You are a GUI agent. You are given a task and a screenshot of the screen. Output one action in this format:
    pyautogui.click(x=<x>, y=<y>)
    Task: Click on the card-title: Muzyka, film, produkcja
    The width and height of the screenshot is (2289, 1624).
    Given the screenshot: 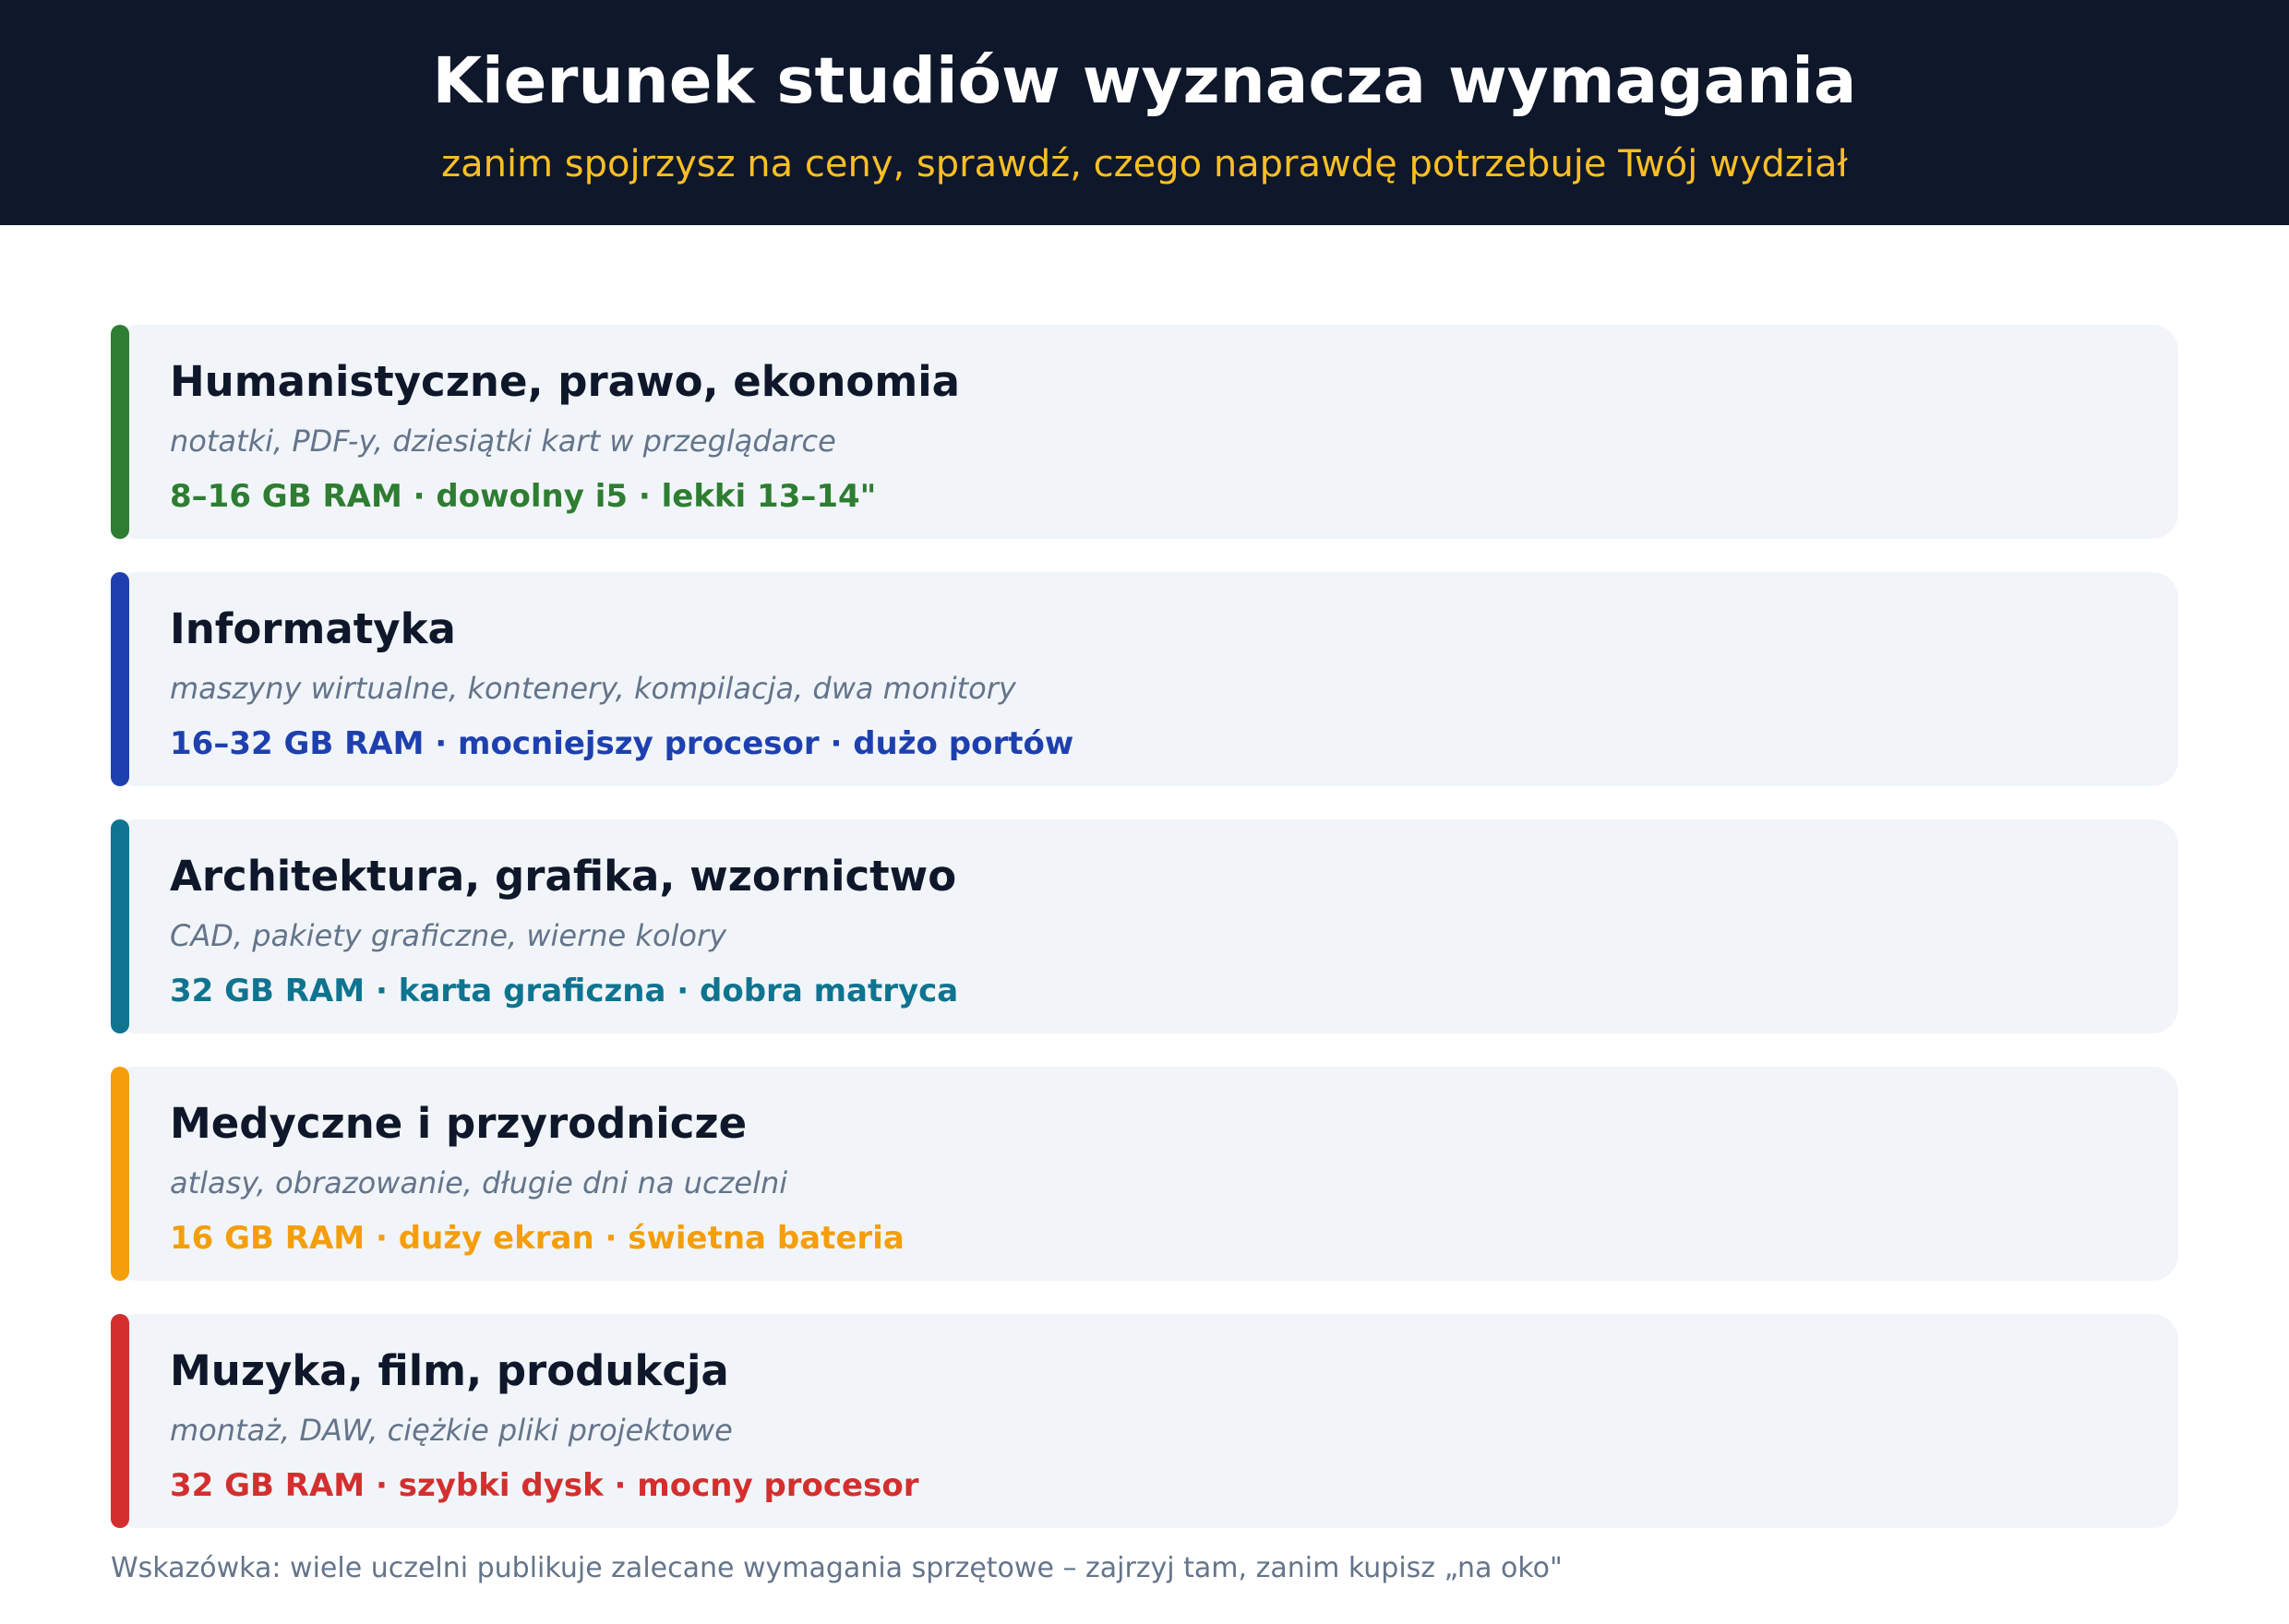 What is the action you would take?
    pyautogui.click(x=449, y=1370)
    